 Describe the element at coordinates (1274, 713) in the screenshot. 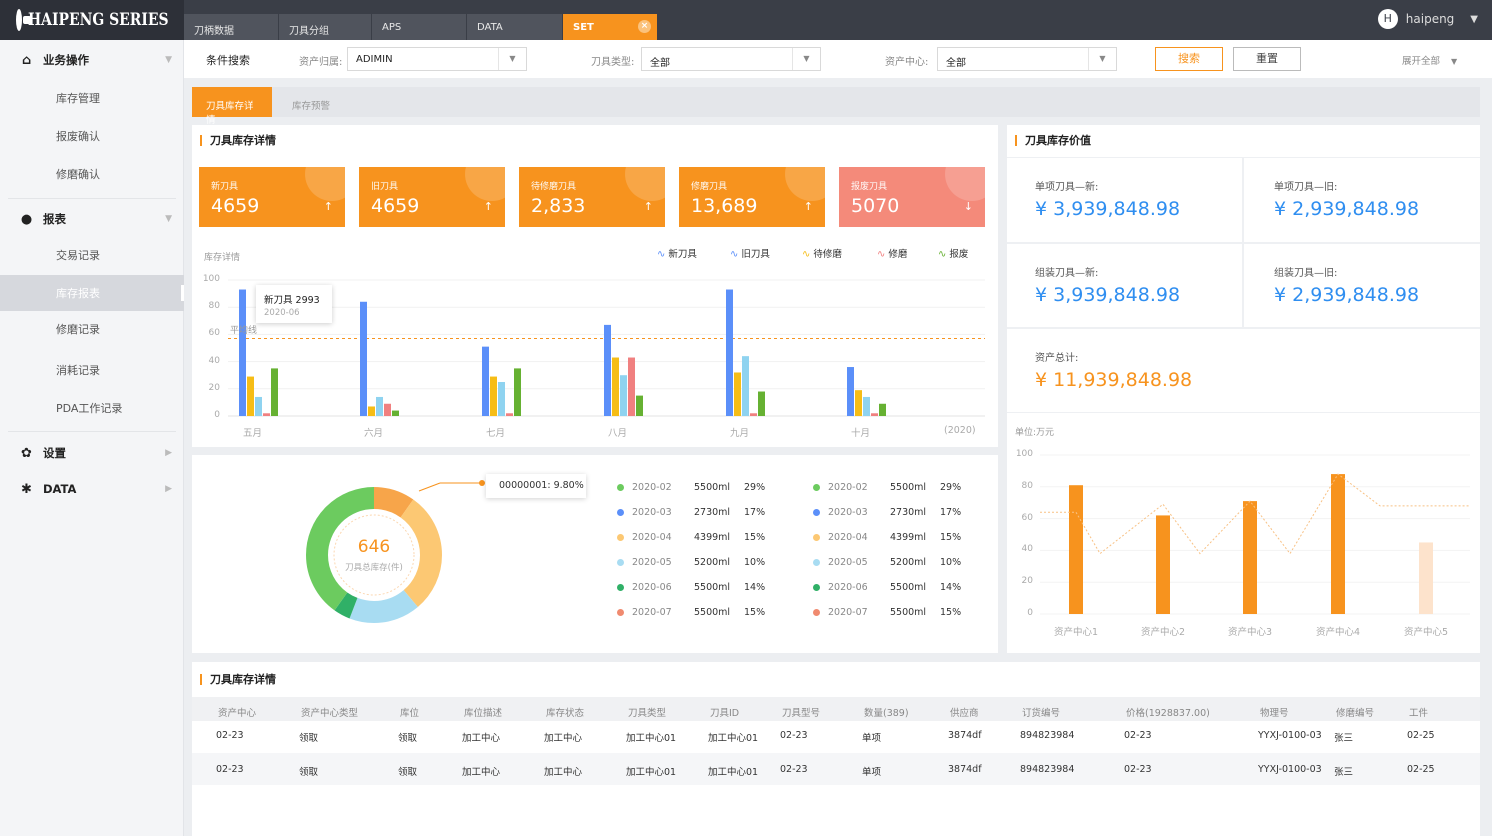

I see `table-header-cell: 物理号` at that location.